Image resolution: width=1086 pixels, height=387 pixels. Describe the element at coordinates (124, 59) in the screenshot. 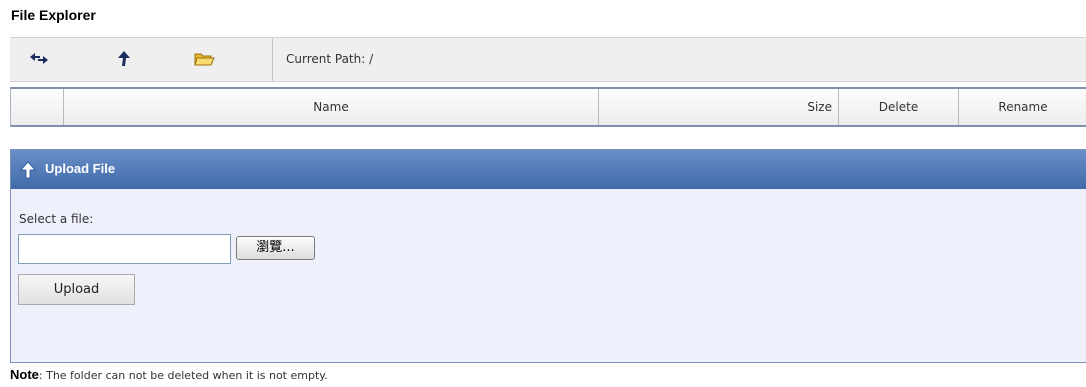

I see `up-arrow-icon` at that location.